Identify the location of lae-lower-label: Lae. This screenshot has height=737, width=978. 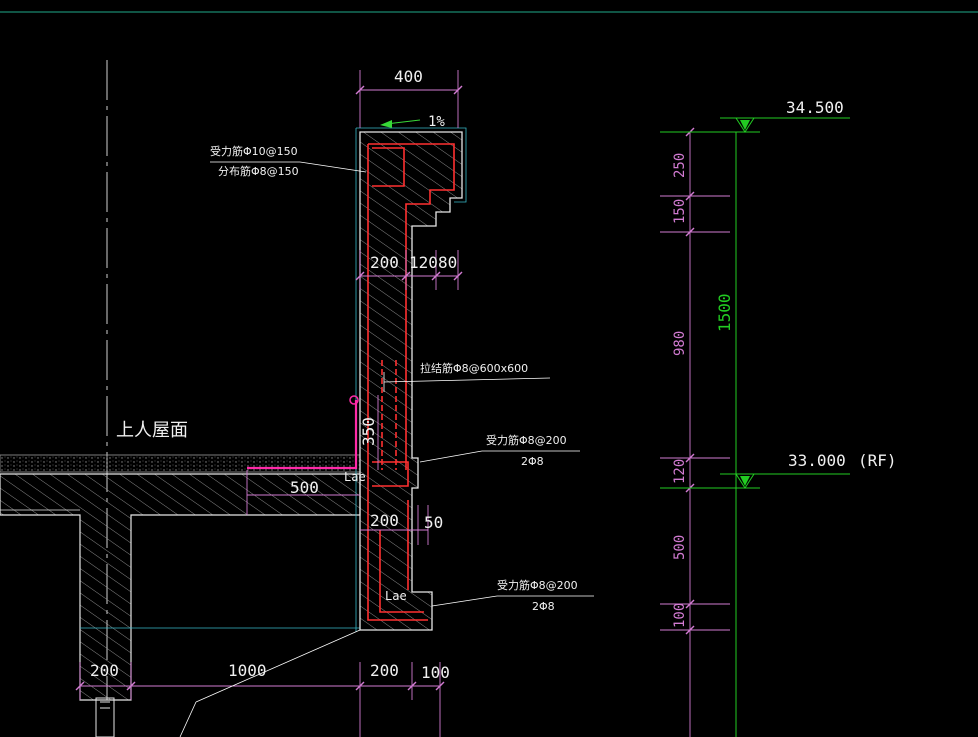
(396, 596).